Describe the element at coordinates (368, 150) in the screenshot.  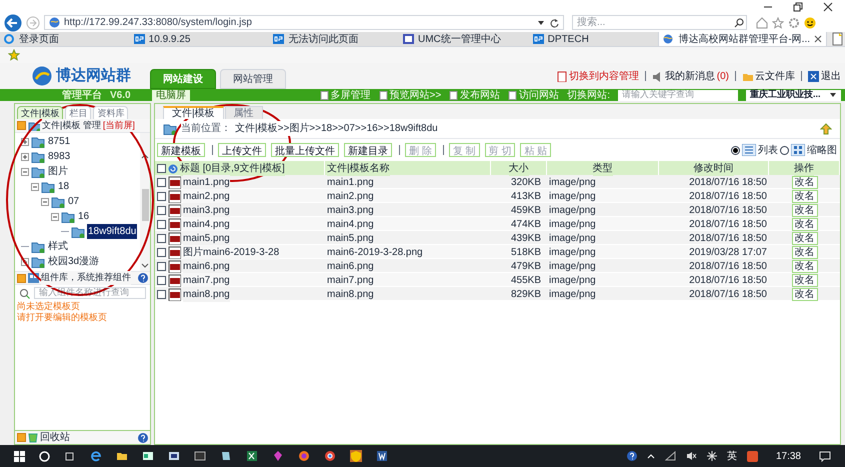
I see `toolbar-button: 新建目录` at that location.